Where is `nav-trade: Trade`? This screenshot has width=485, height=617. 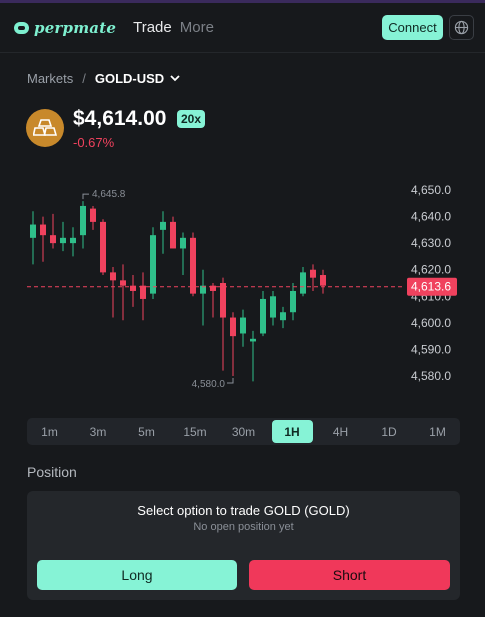 nav-trade: Trade is located at coordinates (152, 27).